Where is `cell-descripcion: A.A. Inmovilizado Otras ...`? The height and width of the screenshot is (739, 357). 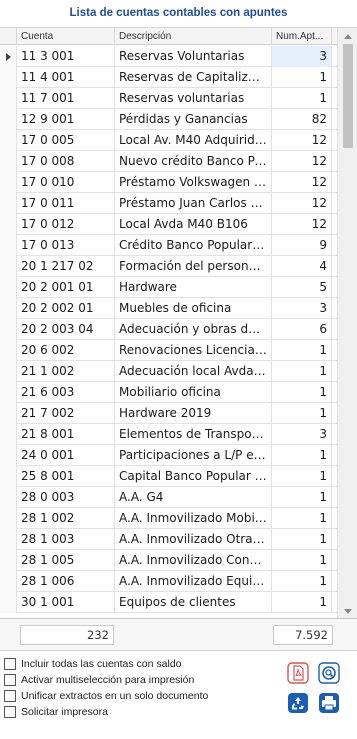 cell-descripcion: A.A. Inmovilizado Otras ... is located at coordinates (193, 539).